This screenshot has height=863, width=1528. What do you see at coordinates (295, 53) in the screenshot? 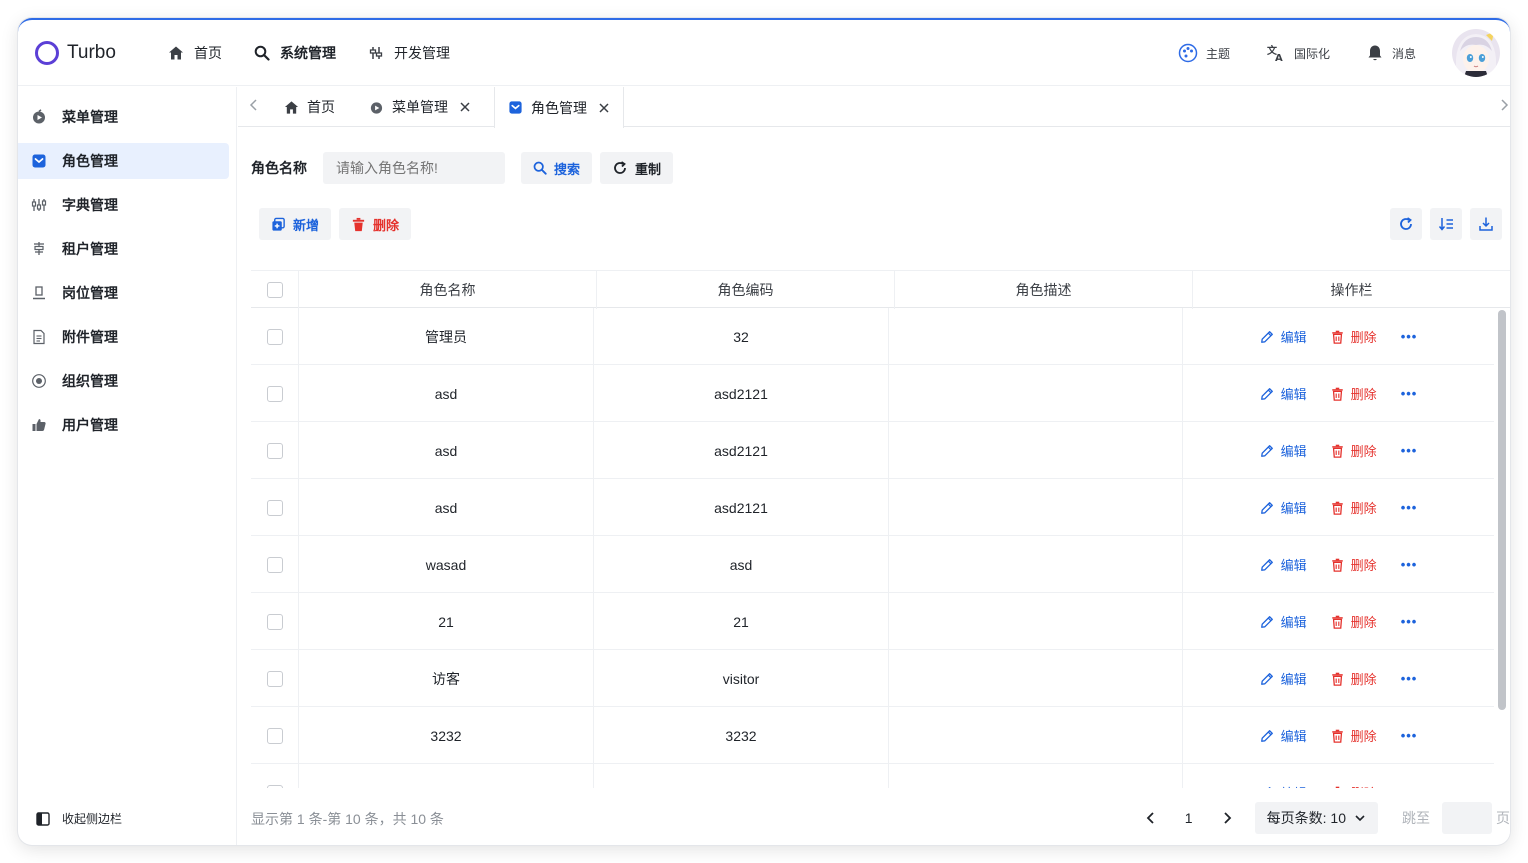
I see `topnav-system: 系统管理` at bounding box center [295, 53].